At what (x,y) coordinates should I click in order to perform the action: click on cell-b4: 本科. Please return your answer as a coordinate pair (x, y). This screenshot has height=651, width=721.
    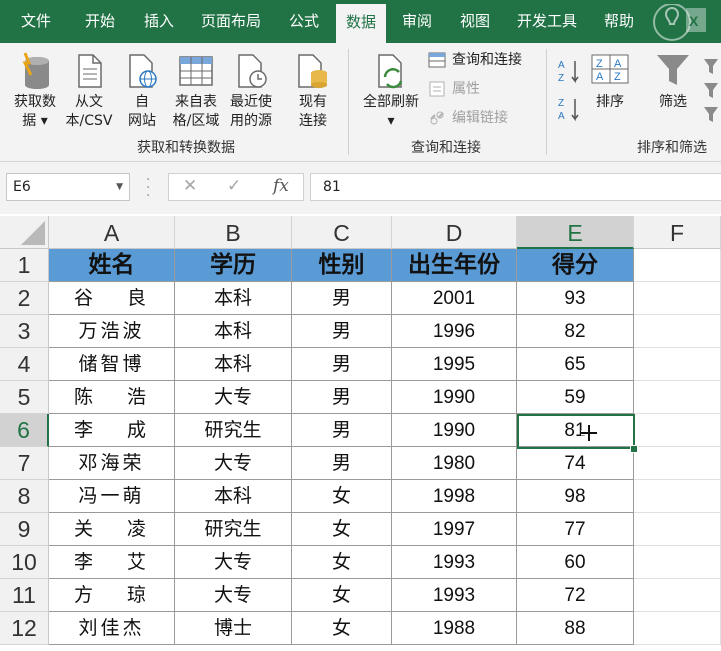
    Looking at the image, I should click on (233, 364).